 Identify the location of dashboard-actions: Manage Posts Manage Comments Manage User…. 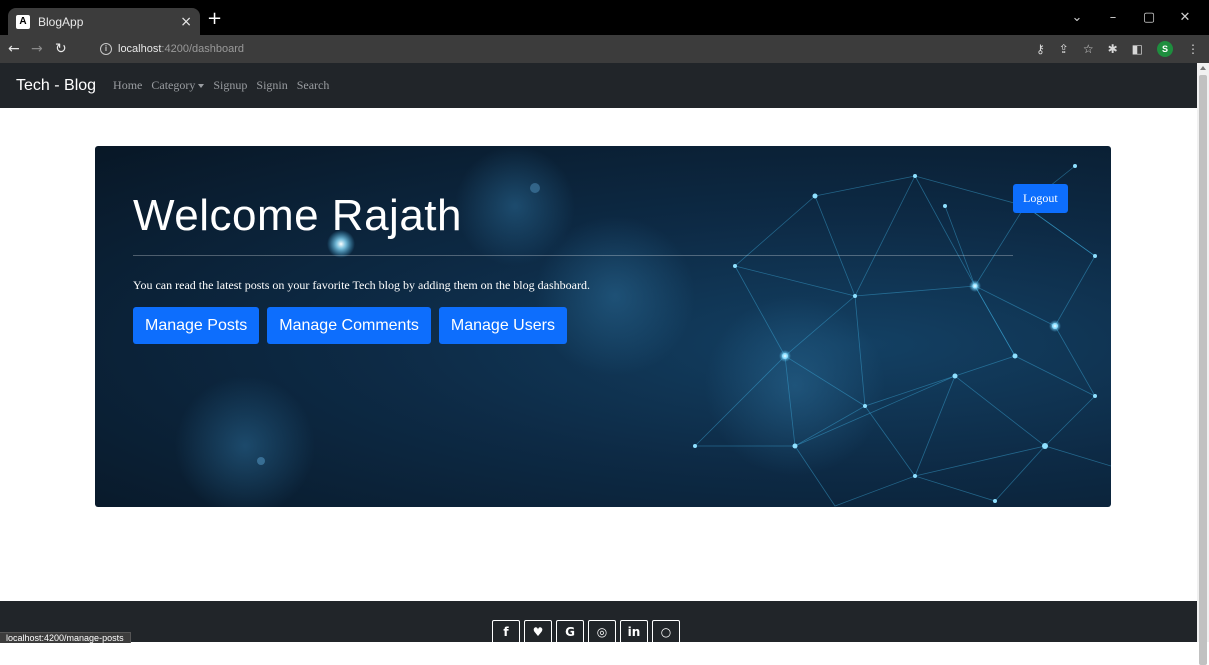
(350, 325).